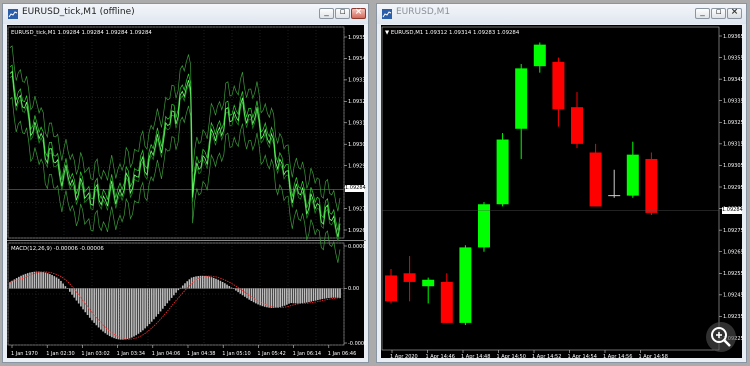  What do you see at coordinates (511, 357) in the screenshot?
I see `time-tick-label: 1 Apr 14:50` at bounding box center [511, 357].